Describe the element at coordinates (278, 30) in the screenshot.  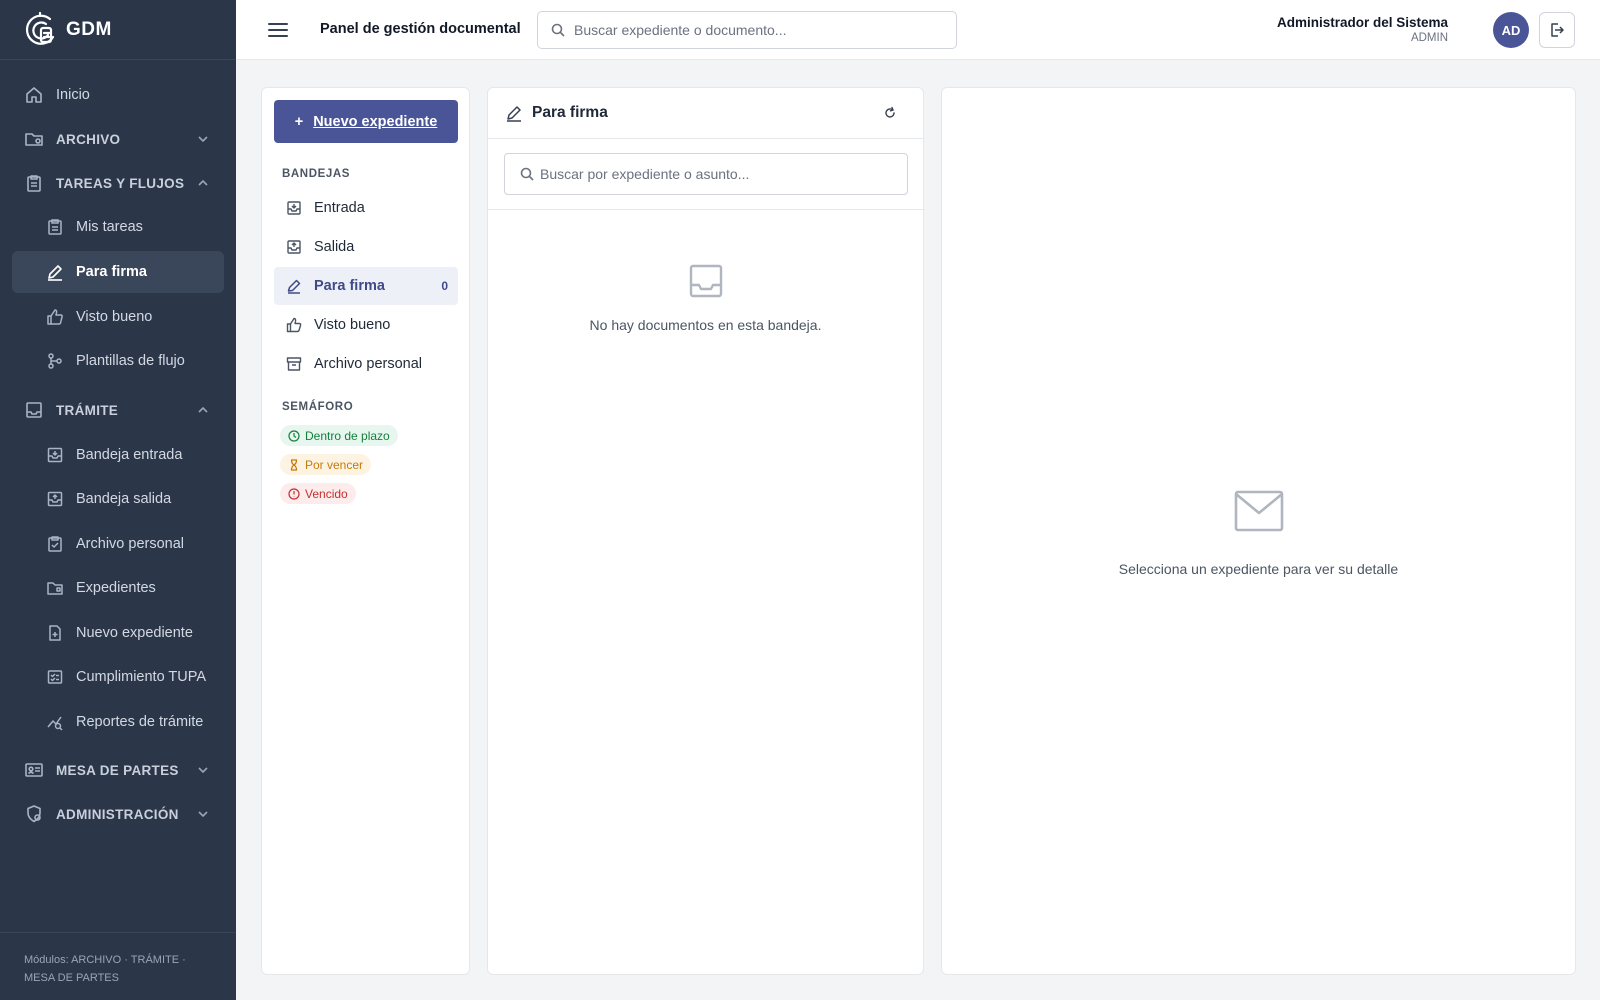
I see `hamburger-menu-icon` at that location.